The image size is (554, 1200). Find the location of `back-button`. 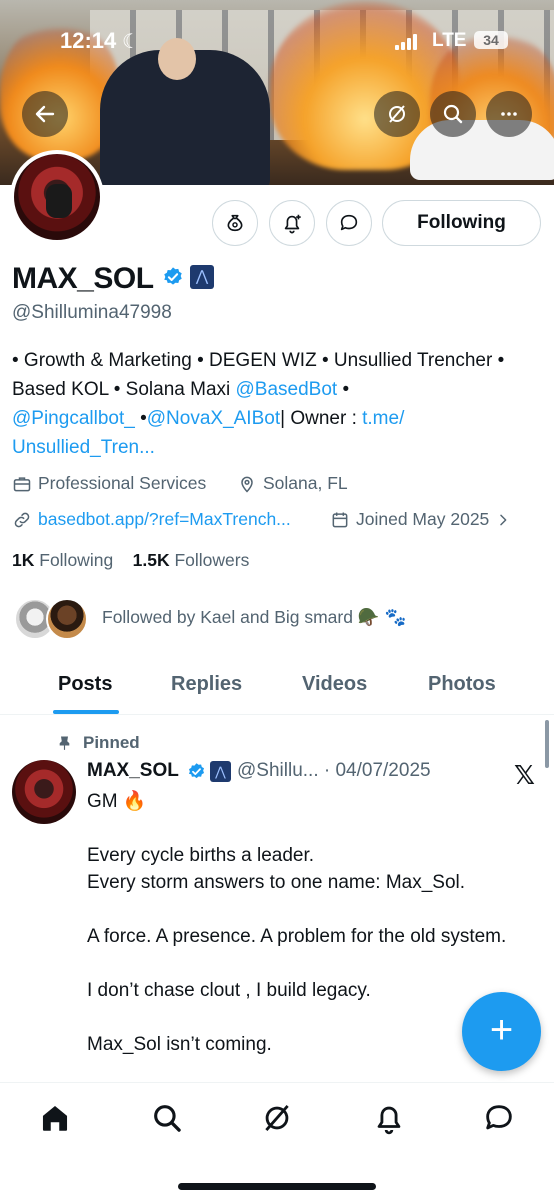

back-button is located at coordinates (45, 114).